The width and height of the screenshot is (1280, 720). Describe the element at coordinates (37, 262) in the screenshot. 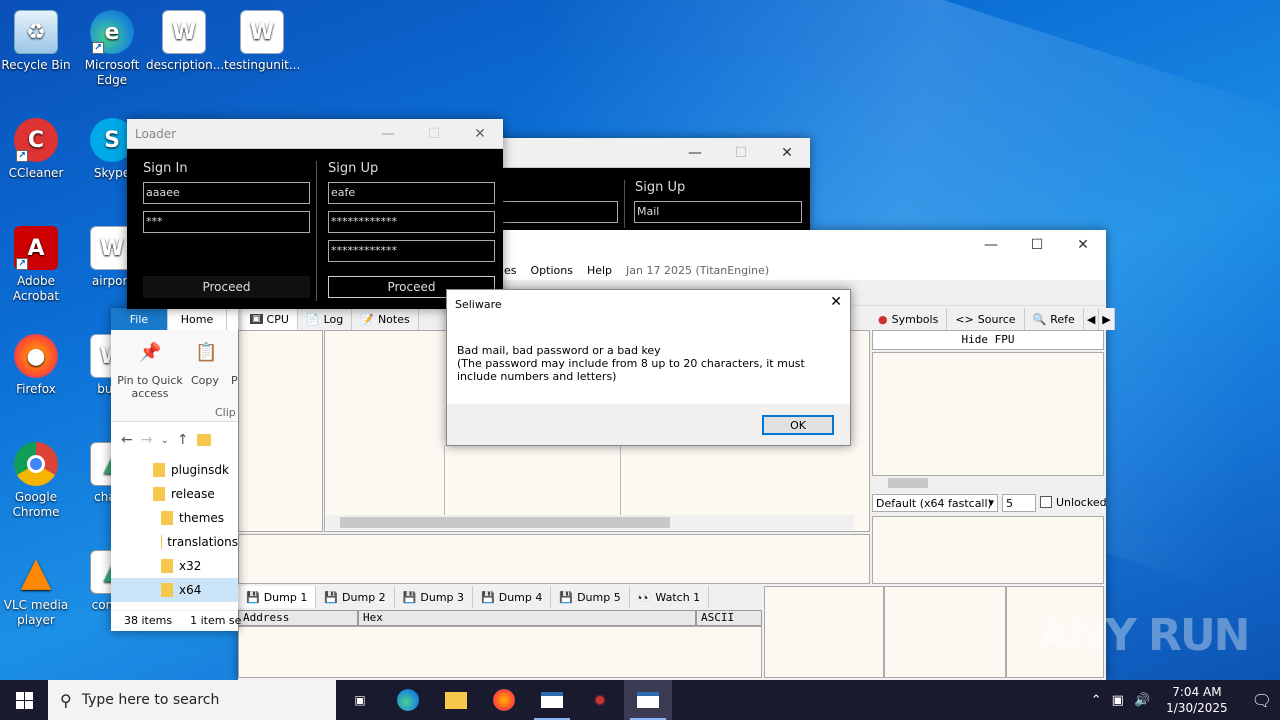

I see `desktop-icon-acrobat: A ↗ Adobe Acrobat` at that location.